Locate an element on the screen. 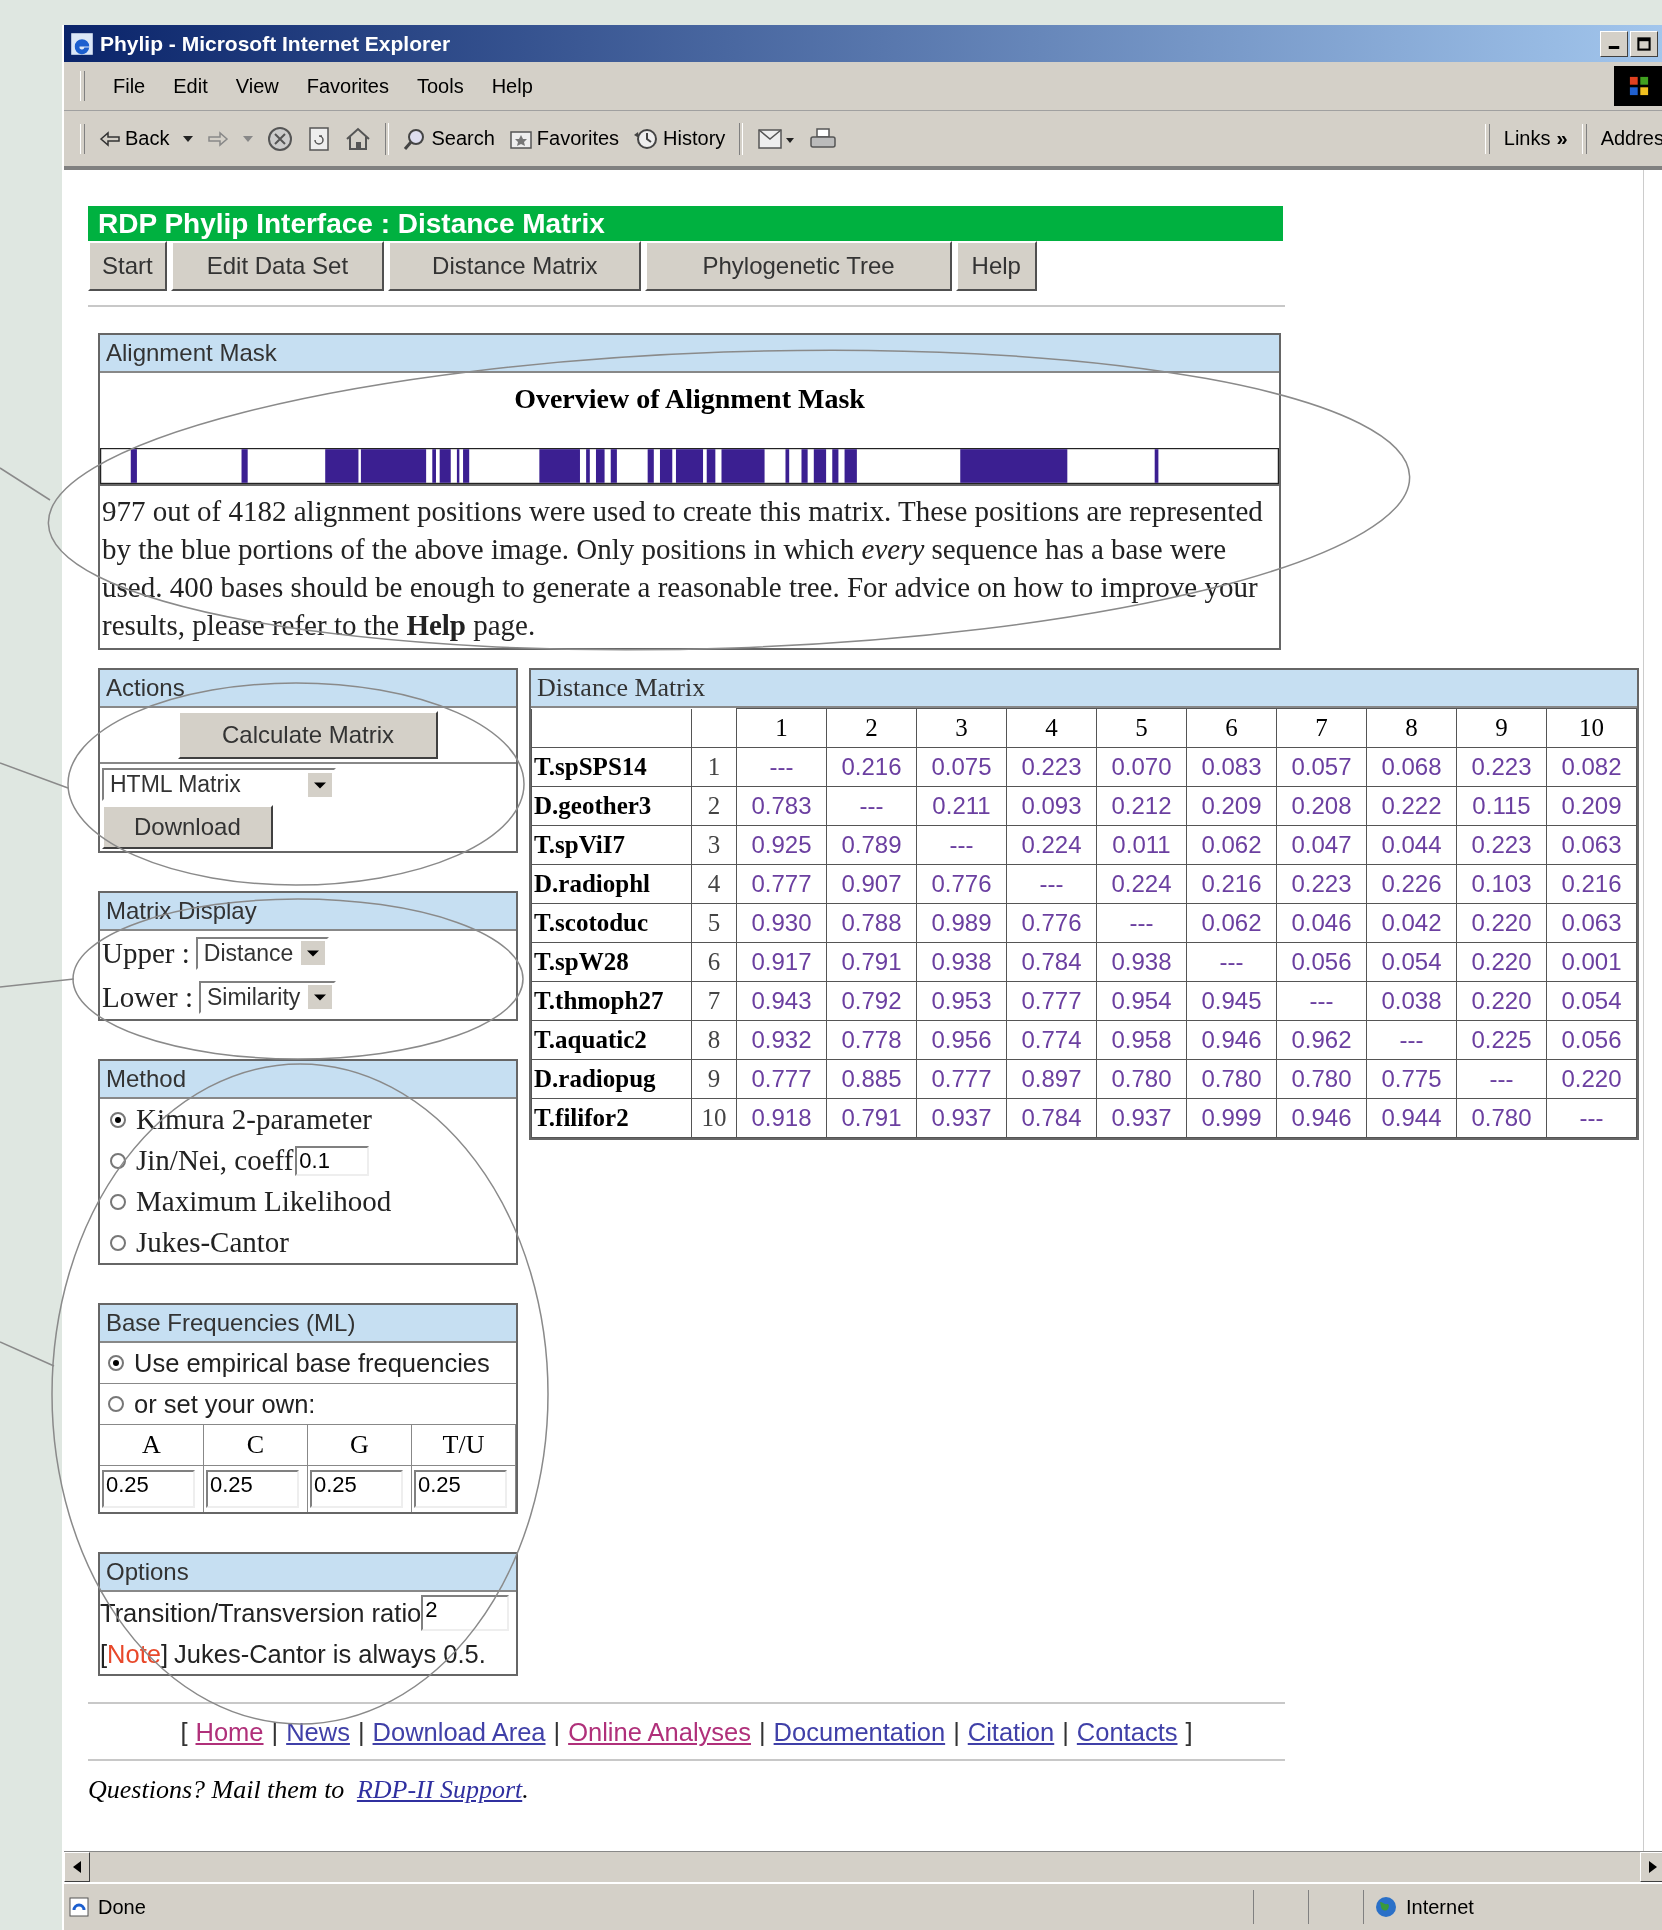 This screenshot has height=1930, width=1662. row-index: 3 is located at coordinates (714, 845).